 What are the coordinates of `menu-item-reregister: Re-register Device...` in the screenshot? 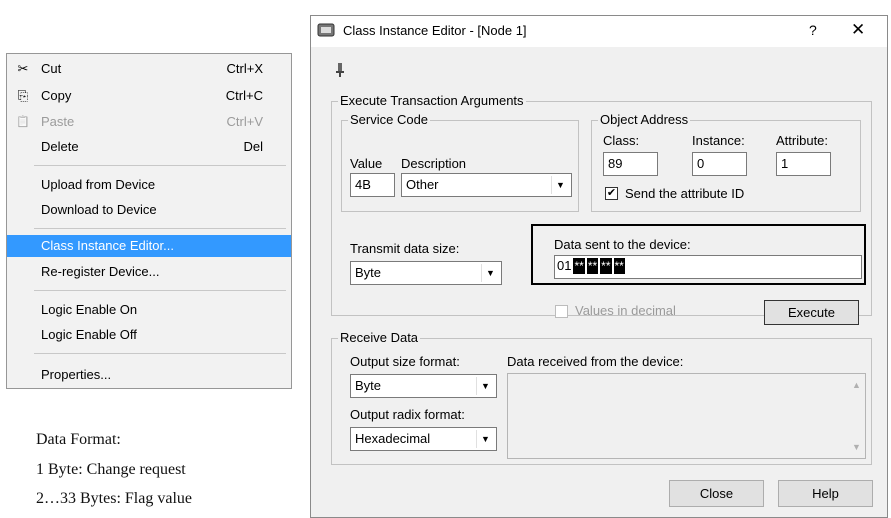 It's located at (149, 272).